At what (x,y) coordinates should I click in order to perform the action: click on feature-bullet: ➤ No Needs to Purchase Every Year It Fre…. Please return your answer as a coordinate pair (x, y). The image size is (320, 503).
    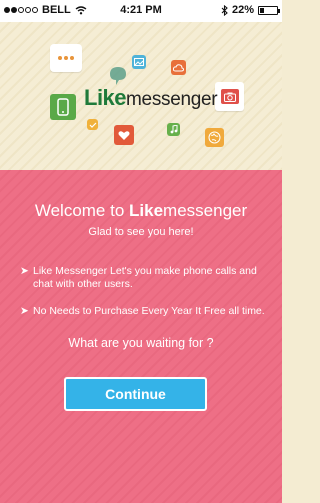
    Looking at the image, I should click on (142, 311).